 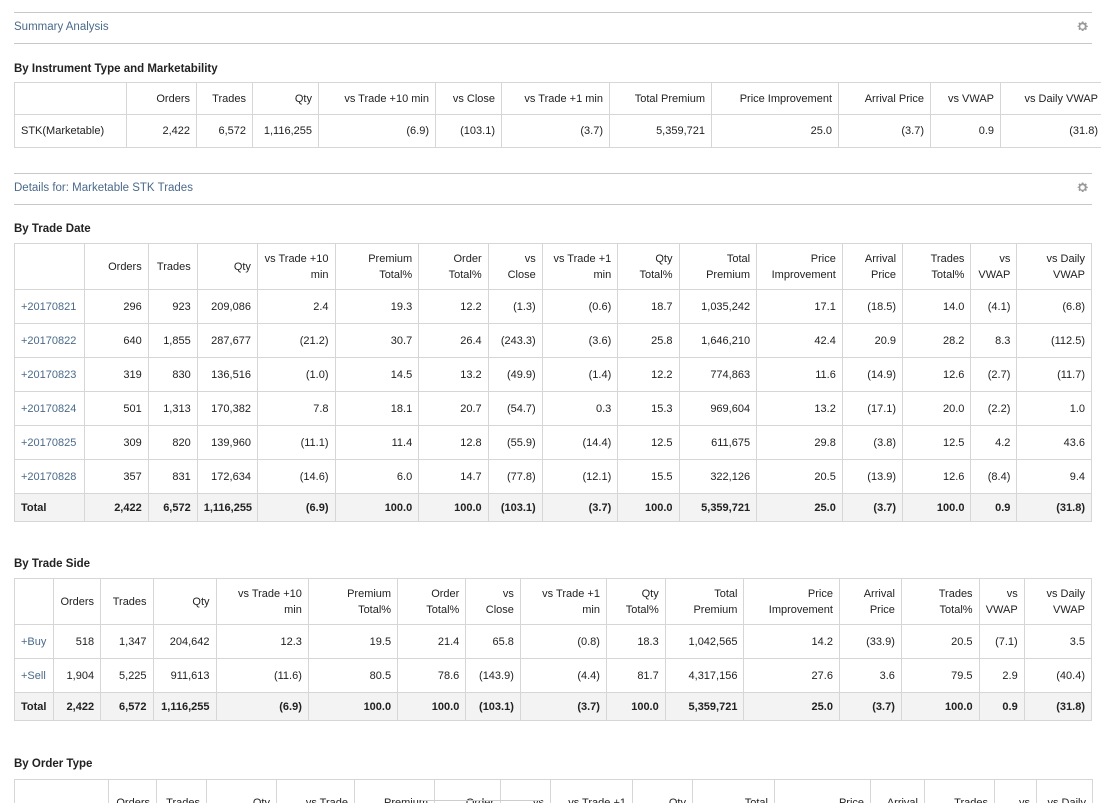 I want to click on total-cell: (31.8), so click(x=1058, y=706).